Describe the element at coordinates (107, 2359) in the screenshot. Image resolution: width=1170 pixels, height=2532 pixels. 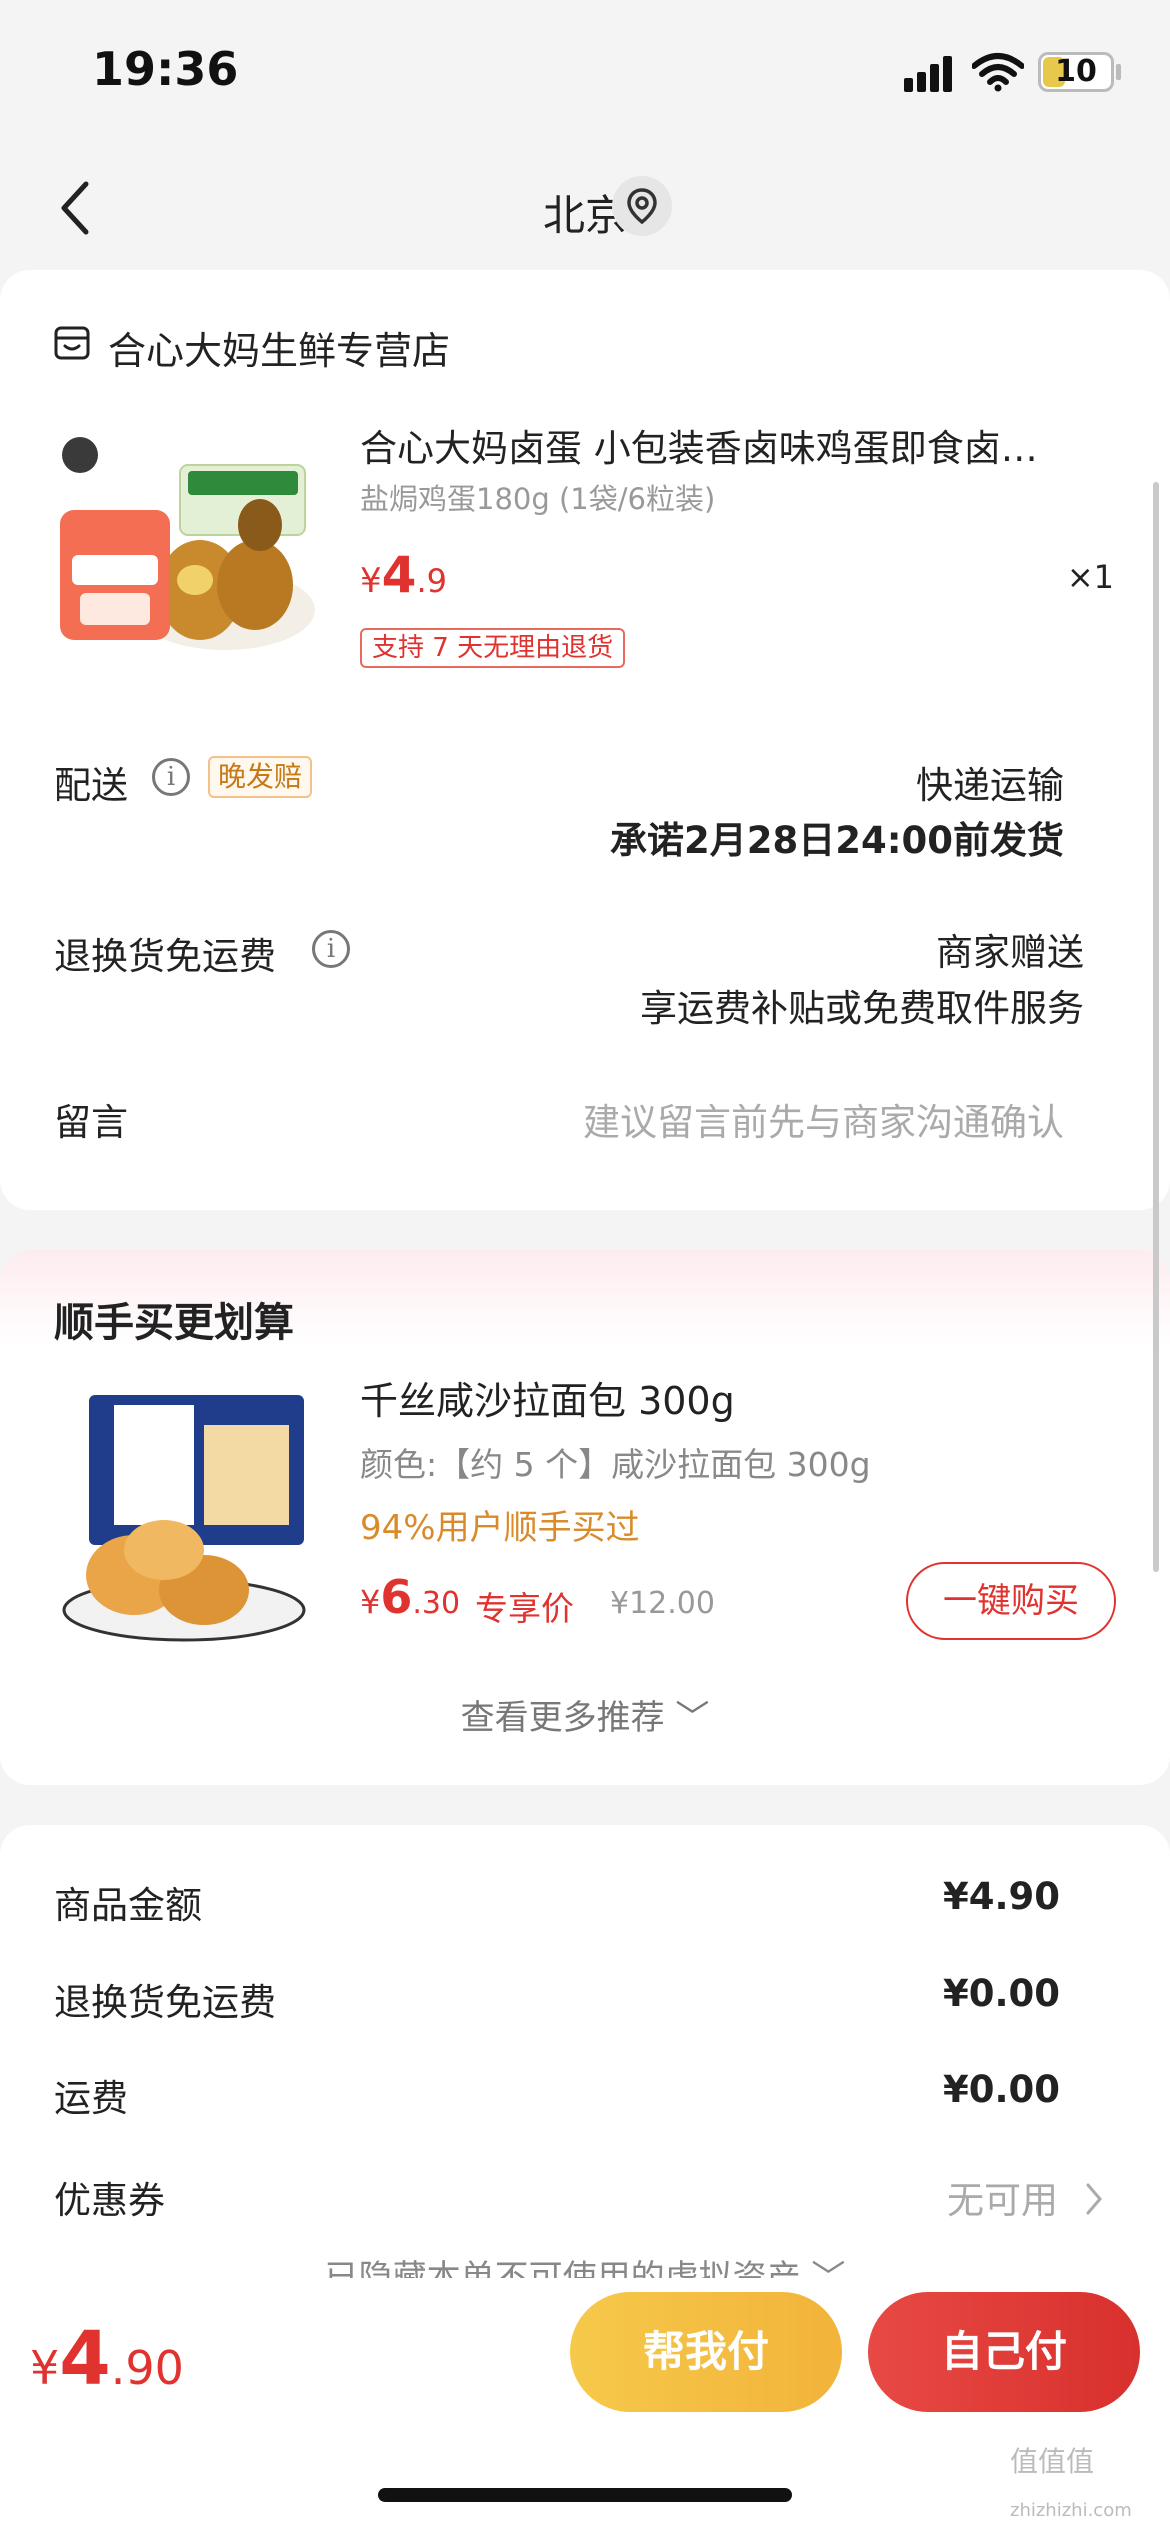
I see `total-price: ¥4.90` at that location.